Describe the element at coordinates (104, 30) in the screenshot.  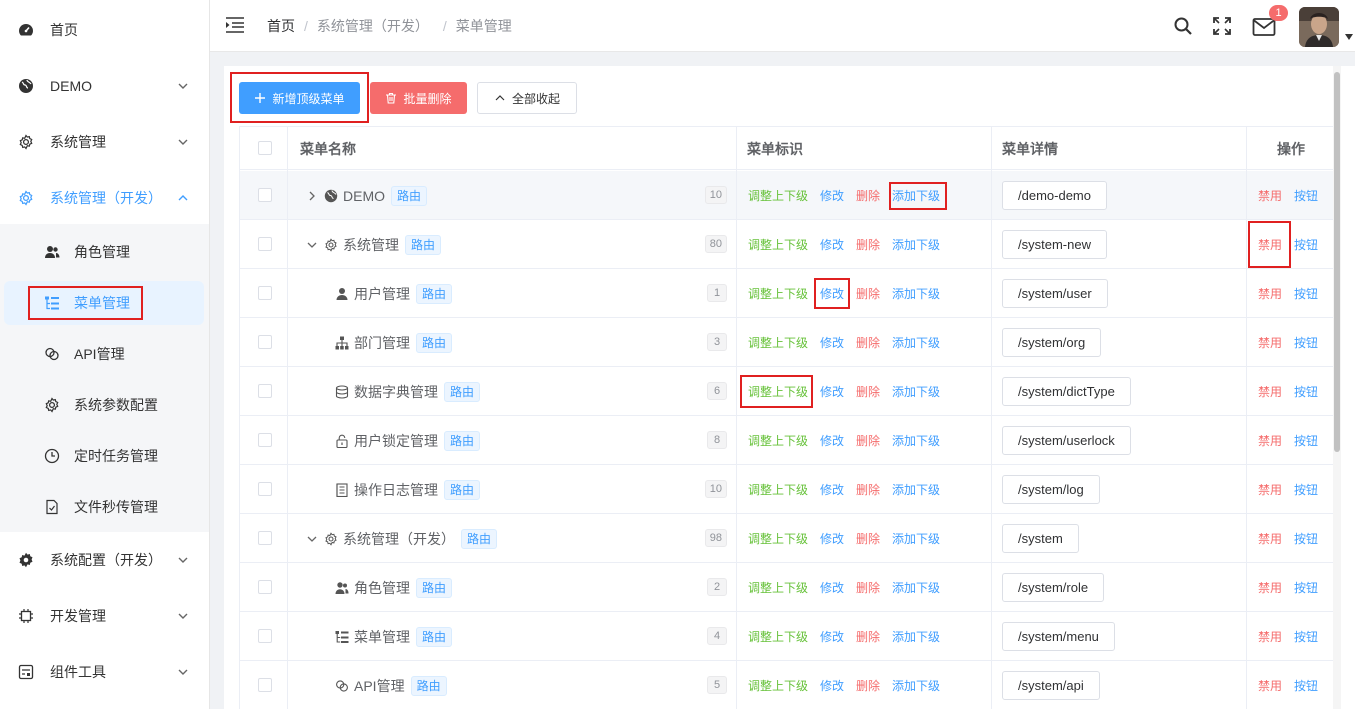
I see `sidebar-item-home: 首页` at that location.